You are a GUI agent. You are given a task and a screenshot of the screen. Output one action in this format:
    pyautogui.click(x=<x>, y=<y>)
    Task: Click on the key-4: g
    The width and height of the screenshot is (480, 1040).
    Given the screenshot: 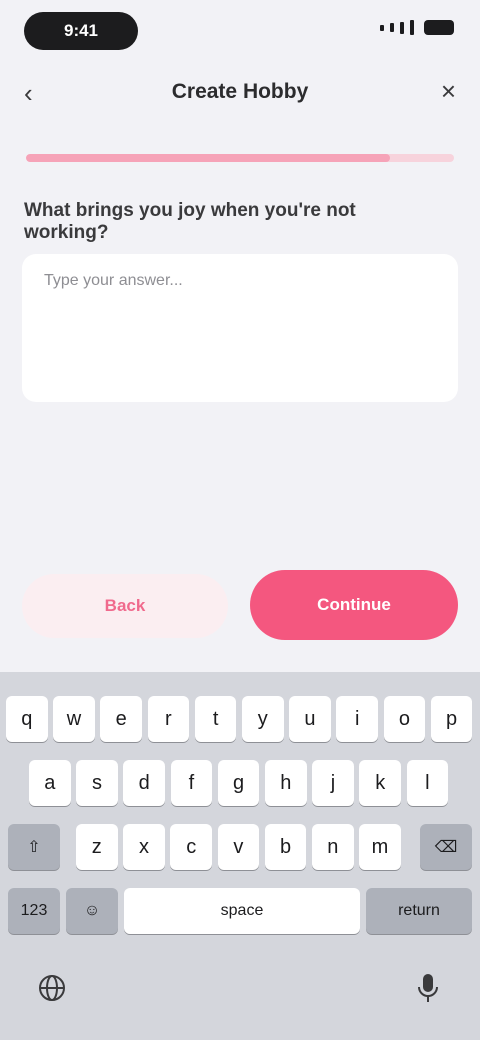 What is the action you would take?
    pyautogui.click(x=238, y=783)
    